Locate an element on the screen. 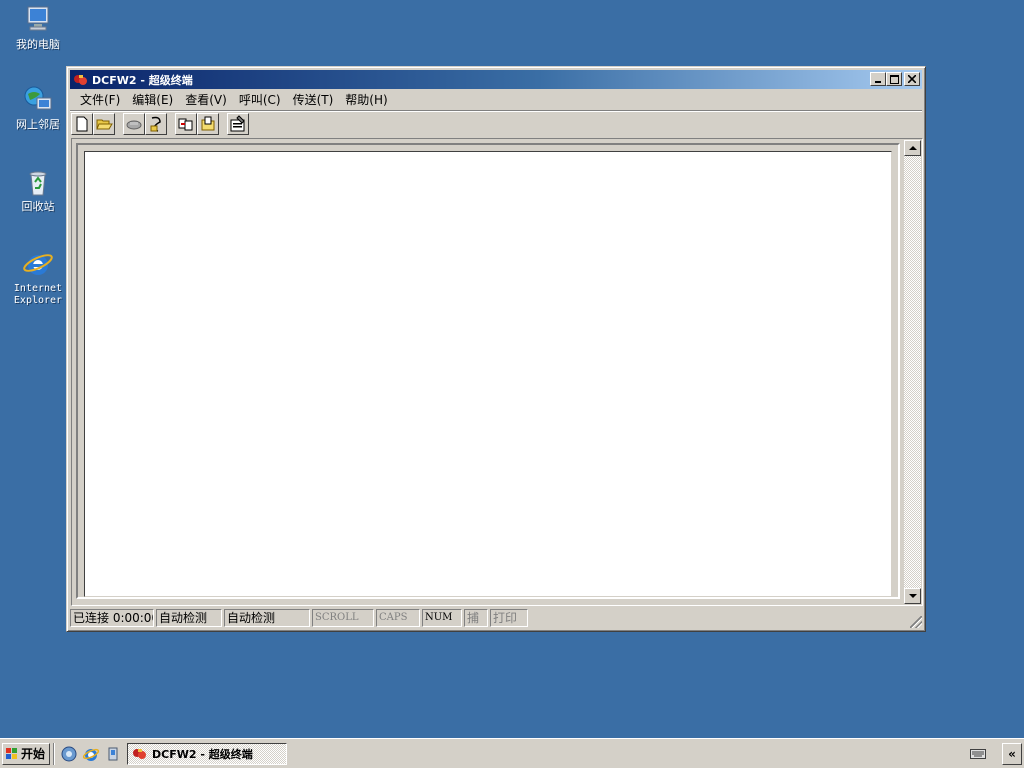 This screenshot has width=1024, height=768. disconnect-icon is located at coordinates (134, 124).